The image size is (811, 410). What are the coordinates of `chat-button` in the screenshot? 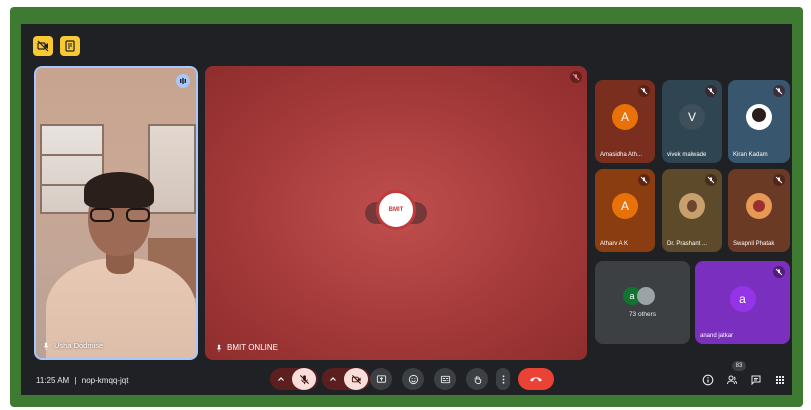 It's located at (756, 380).